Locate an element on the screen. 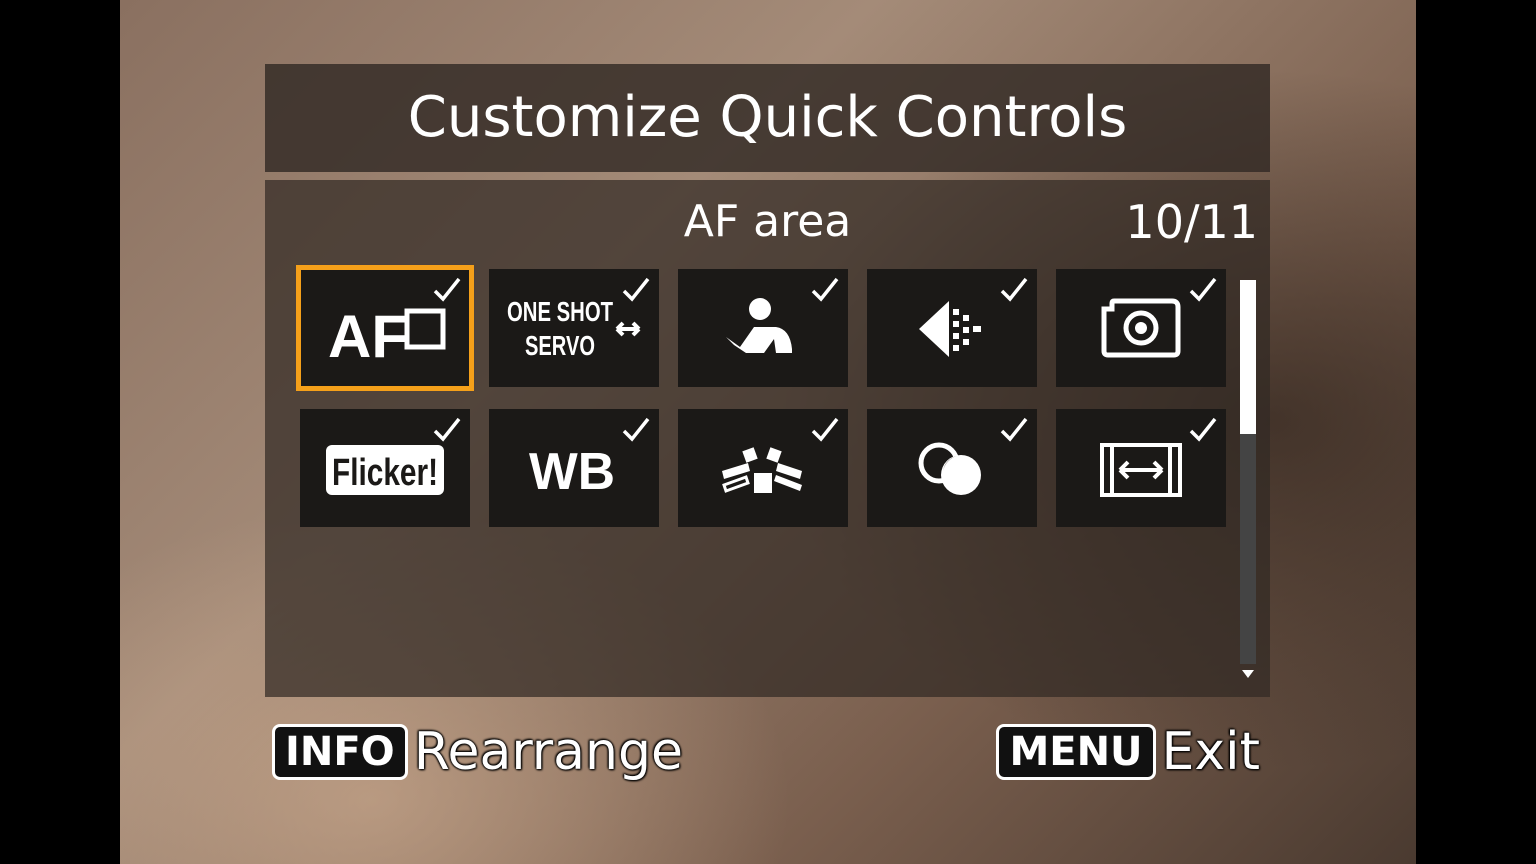 This screenshot has width=1536, height=864. tile-subject-detection is located at coordinates (763, 328).